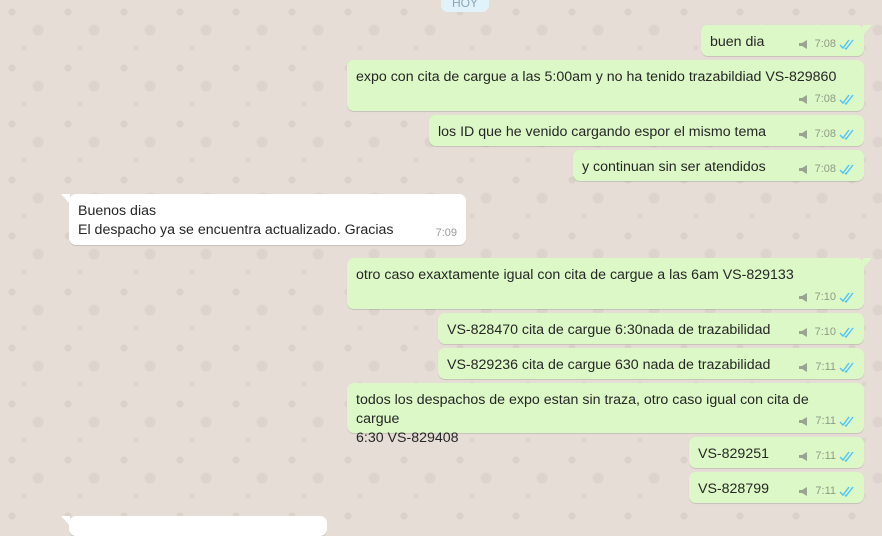  I want to click on message-text: VS-829251, so click(733, 454).